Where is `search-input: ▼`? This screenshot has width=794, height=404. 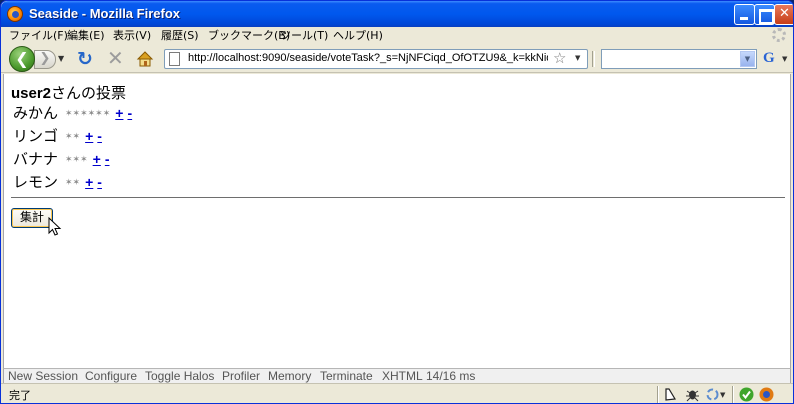 search-input: ▼ is located at coordinates (679, 59).